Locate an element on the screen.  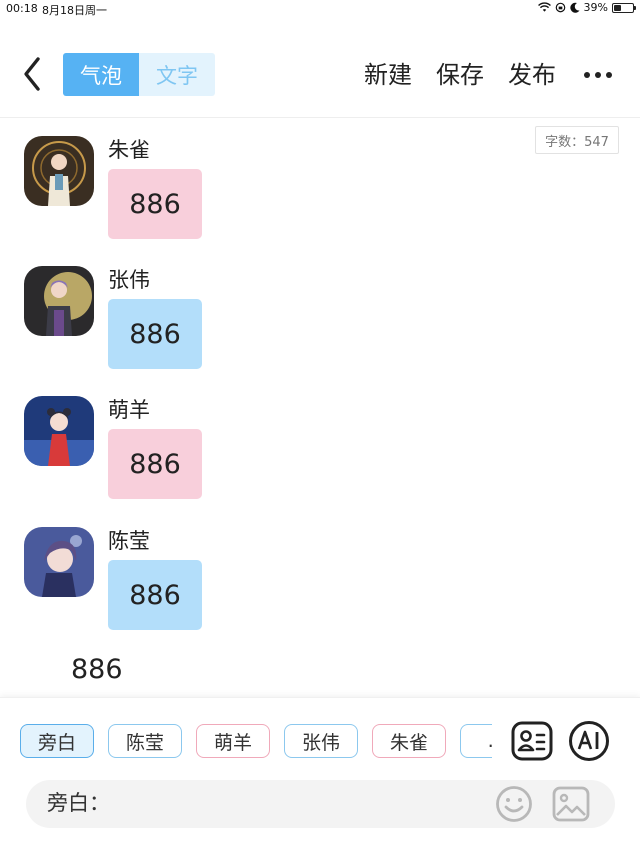
chip-narrator: 旁白 is located at coordinates (57, 741).